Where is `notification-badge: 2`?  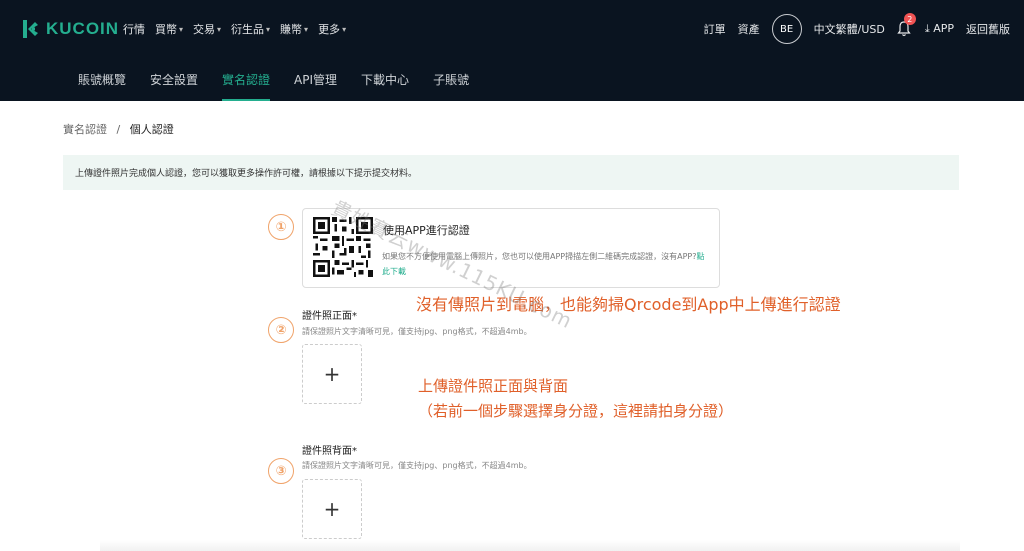 notification-badge: 2 is located at coordinates (909, 19).